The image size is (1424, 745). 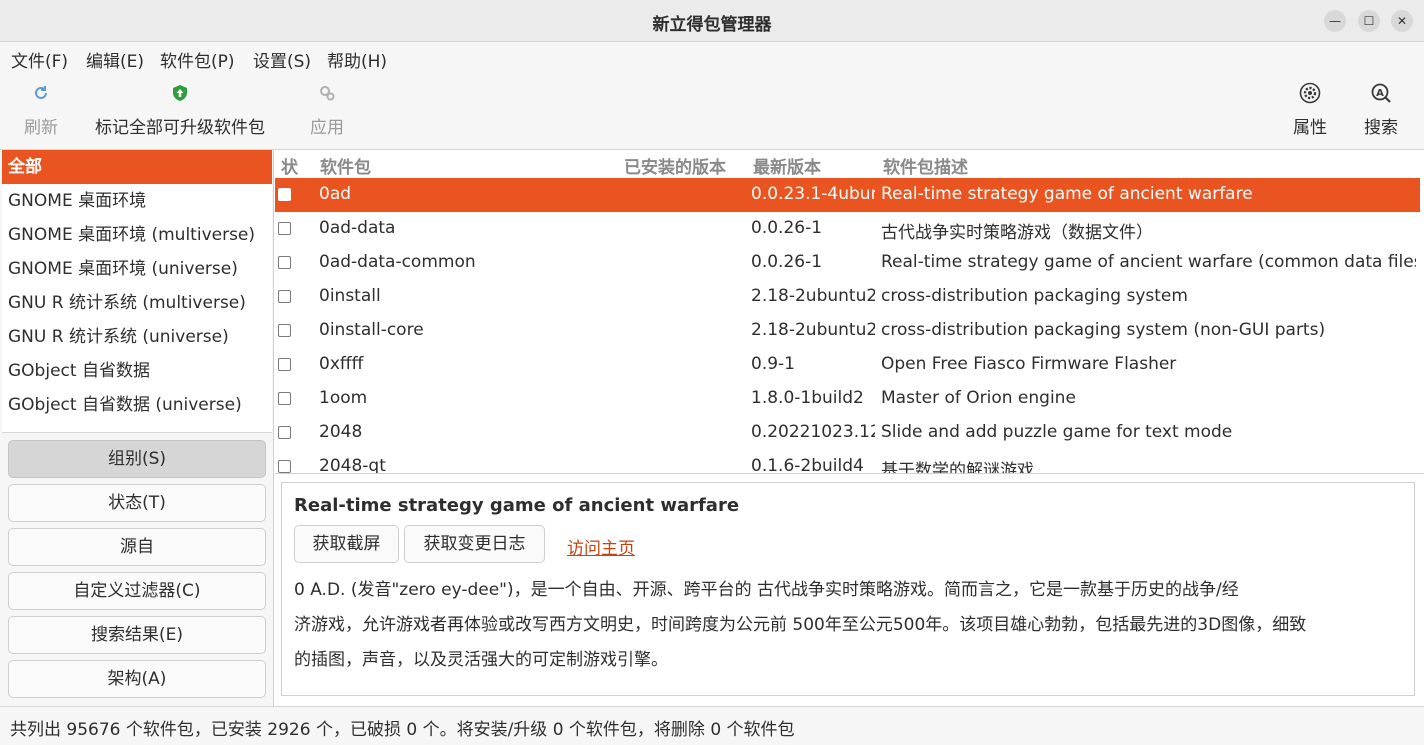 What do you see at coordinates (1310, 93) in the screenshot?
I see `gear-icon` at bounding box center [1310, 93].